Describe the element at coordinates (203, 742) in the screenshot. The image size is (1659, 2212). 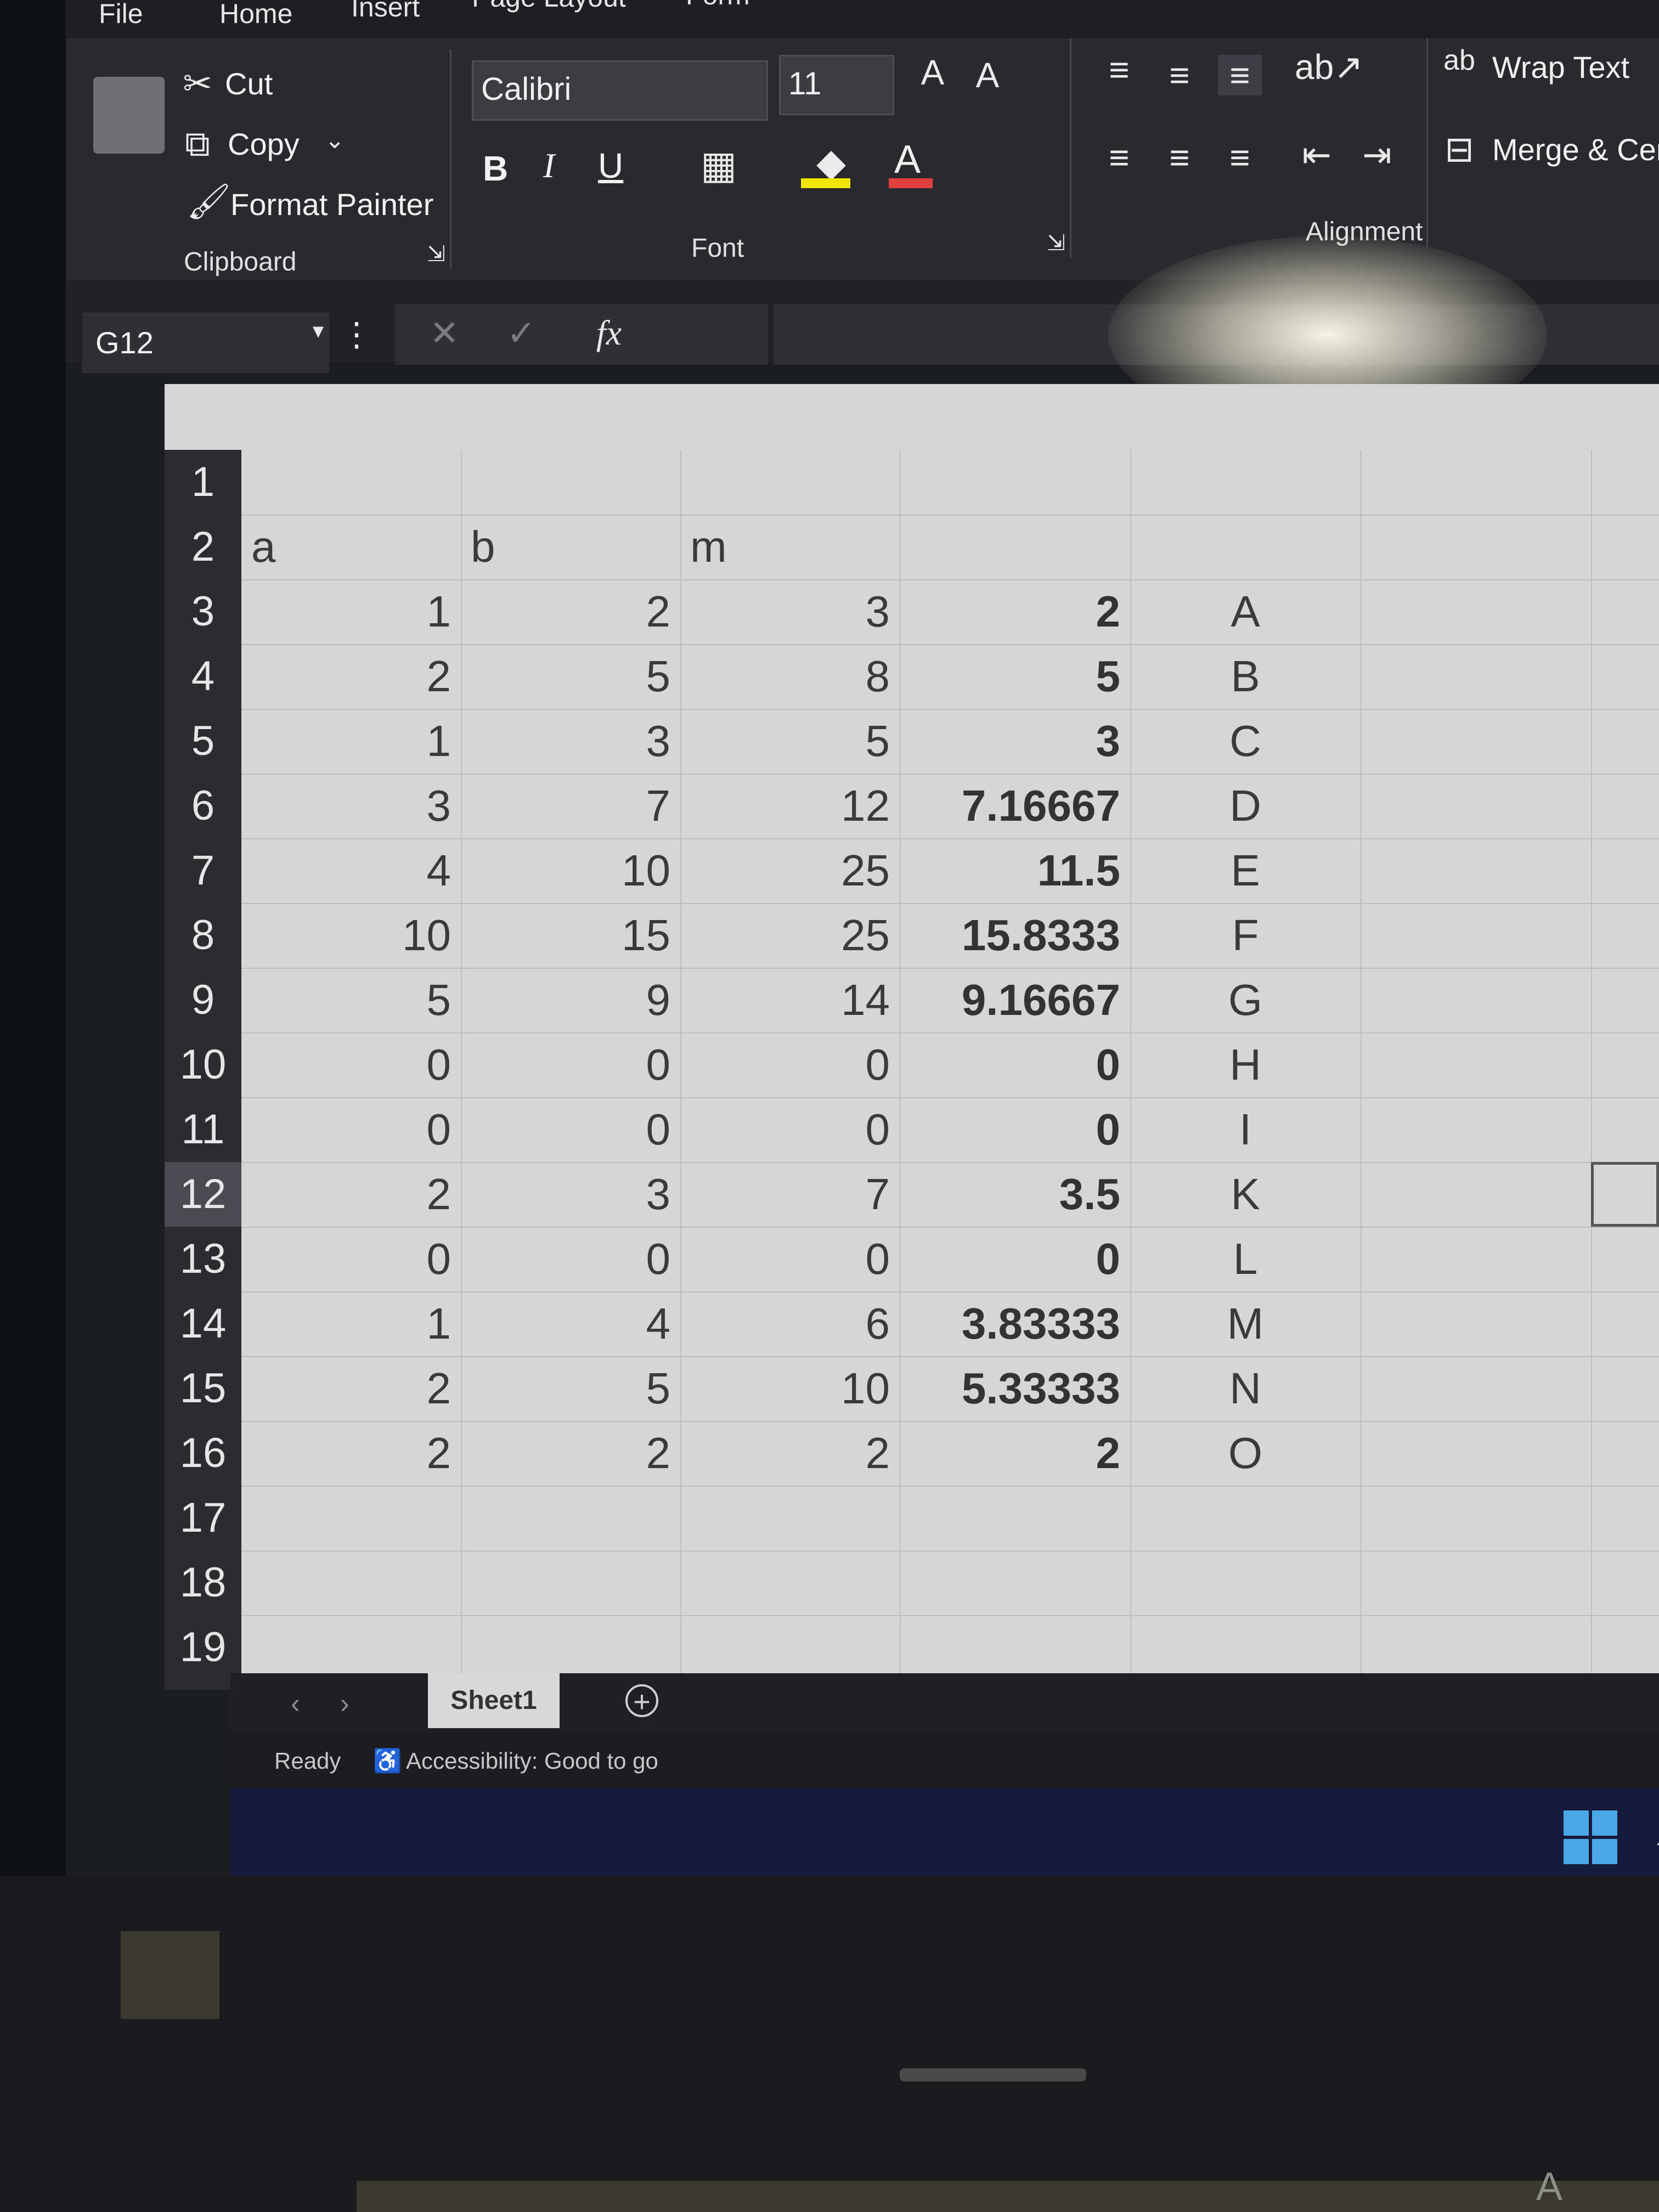
I see `row-header: 5` at that location.